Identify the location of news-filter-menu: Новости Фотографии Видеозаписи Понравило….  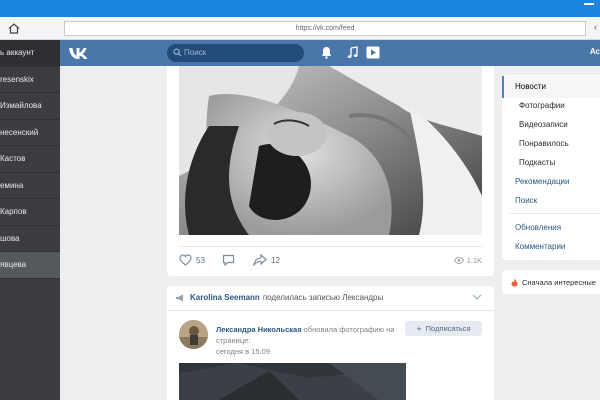
(551, 167).